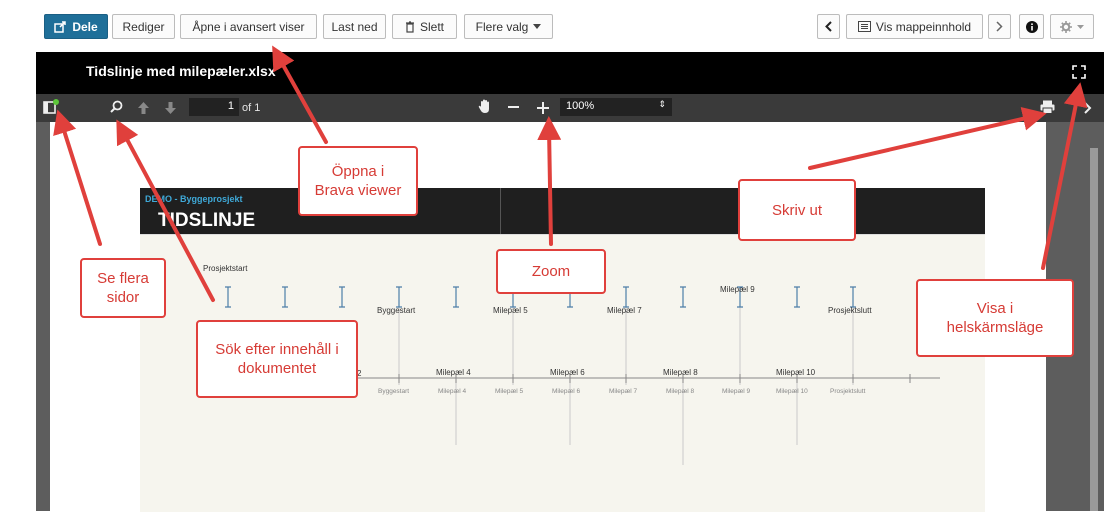 This screenshot has height=512, width=1109. Describe the element at coordinates (485, 109) in the screenshot. I see `pan-hand-icon` at that location.